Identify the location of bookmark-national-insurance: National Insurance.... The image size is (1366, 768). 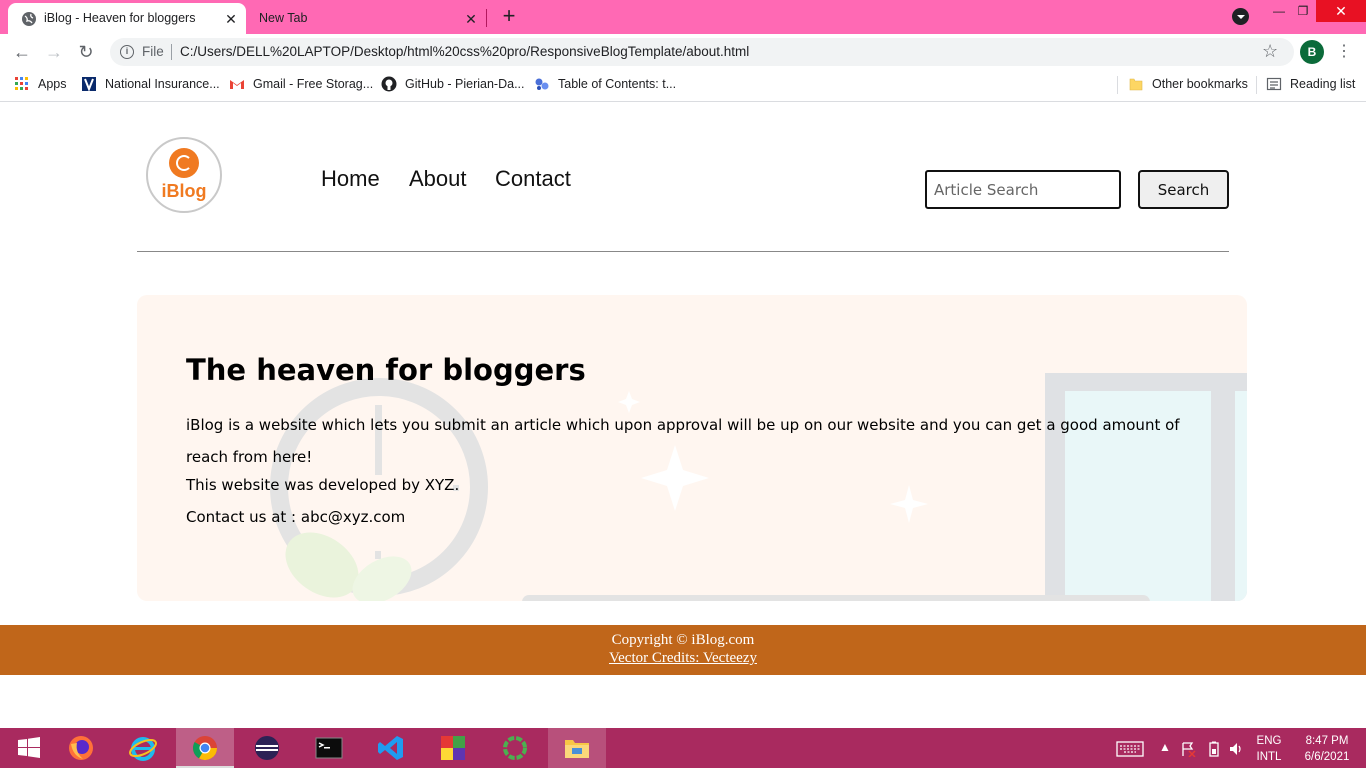
(150, 86).